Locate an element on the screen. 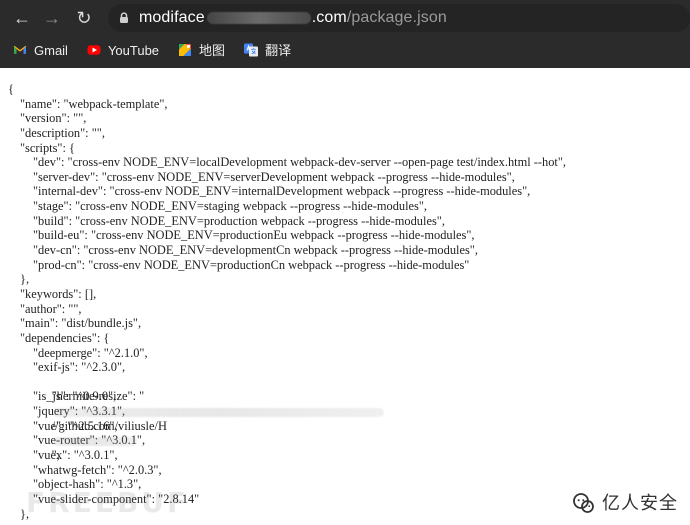 The width and height of the screenshot is (690, 525). url-path: /package.json is located at coordinates (396, 17).